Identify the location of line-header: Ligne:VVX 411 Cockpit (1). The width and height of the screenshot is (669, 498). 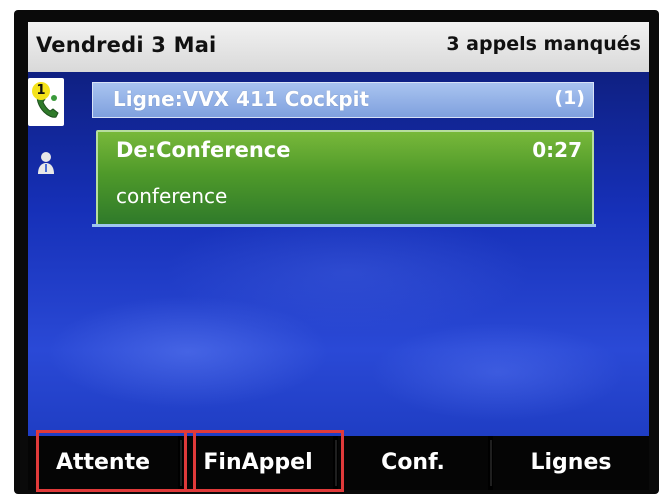
(343, 100).